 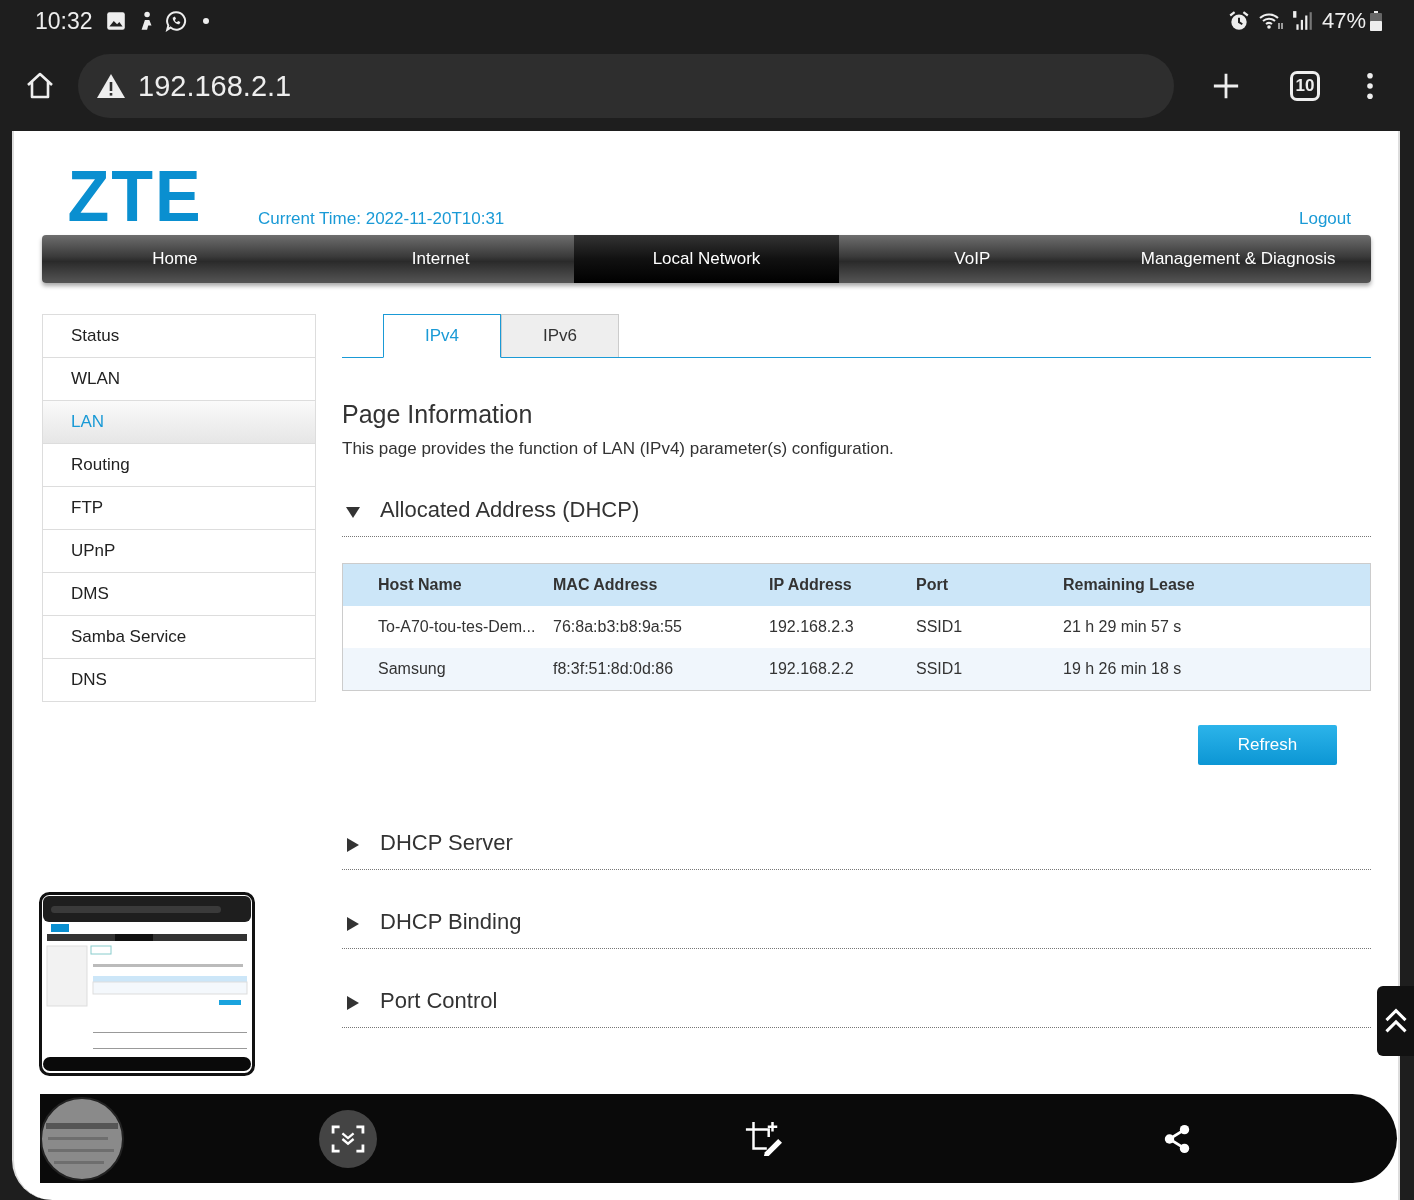 I want to click on screenshot-thumbnail, so click(x=147, y=984).